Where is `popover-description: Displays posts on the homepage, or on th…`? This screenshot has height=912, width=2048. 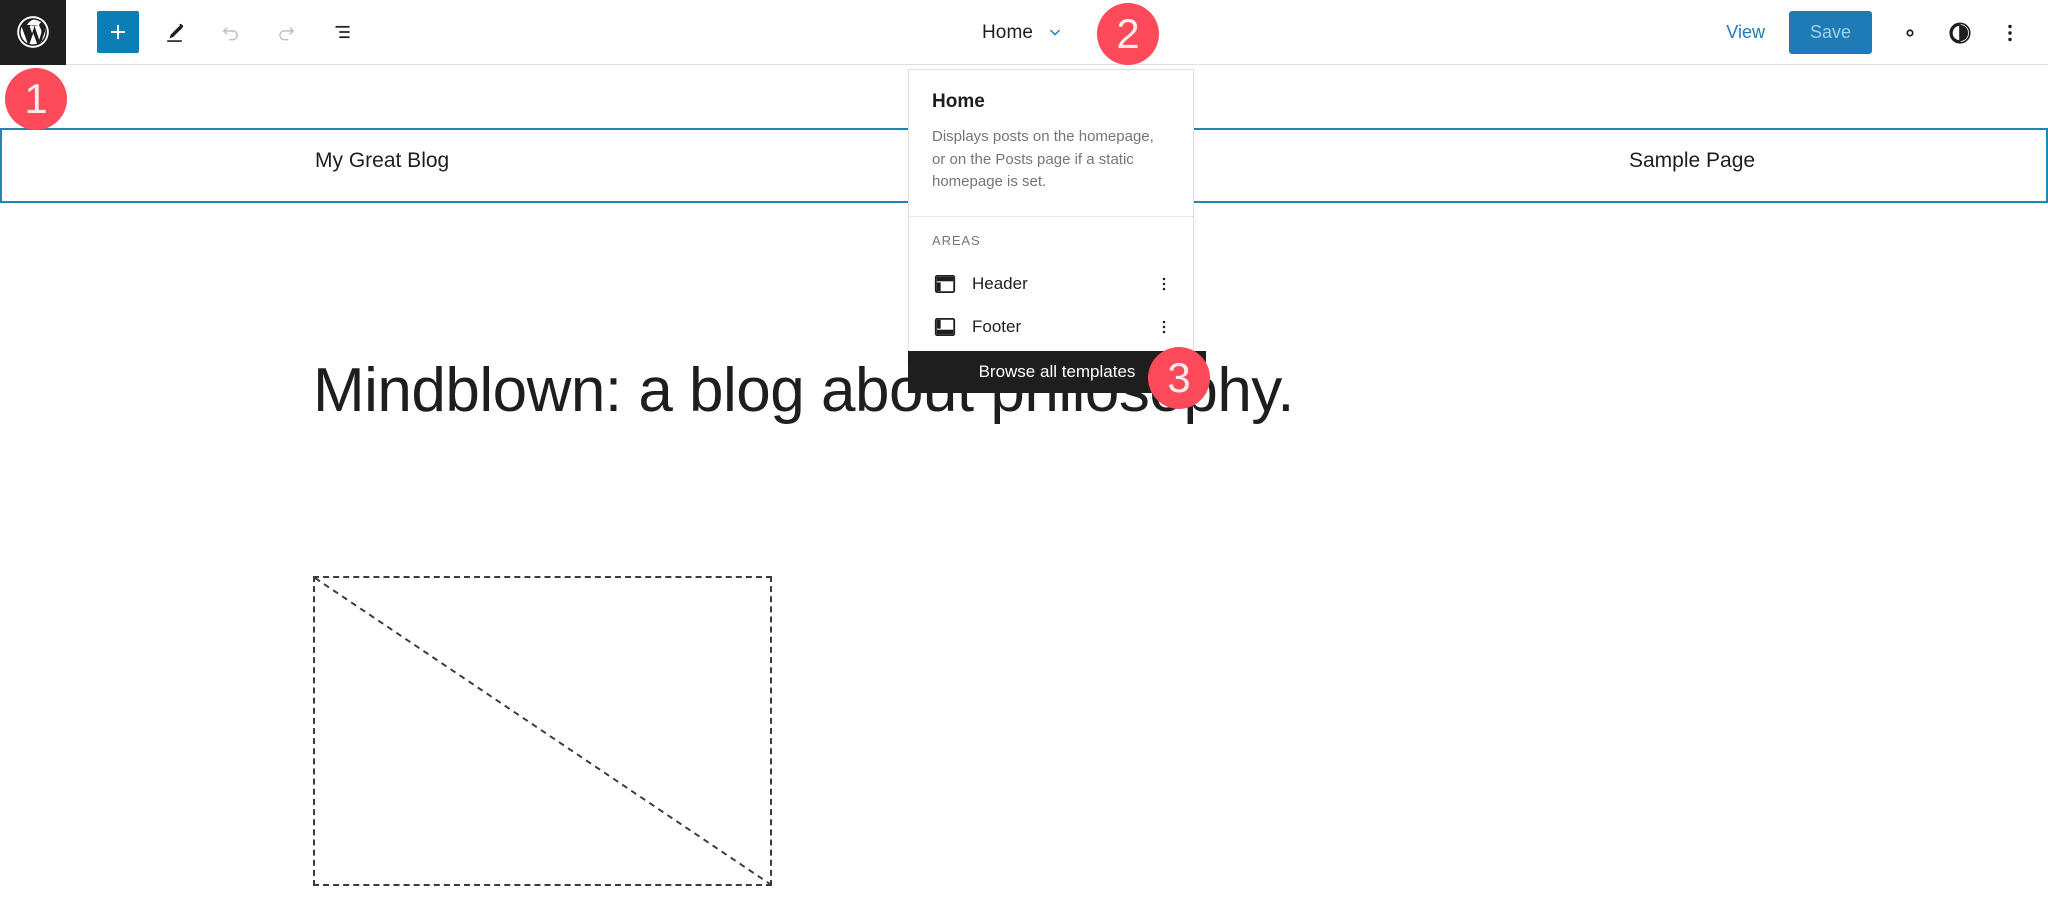 popover-description: Displays posts on the homepage, or on th… is located at coordinates (1043, 159).